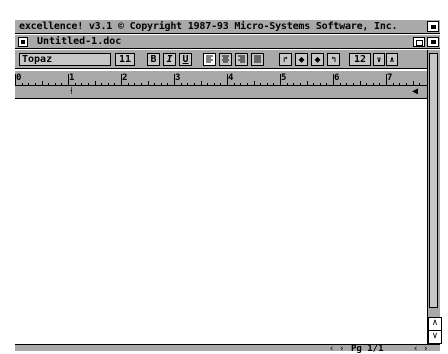  I want to click on align-left-icon, so click(209, 59).